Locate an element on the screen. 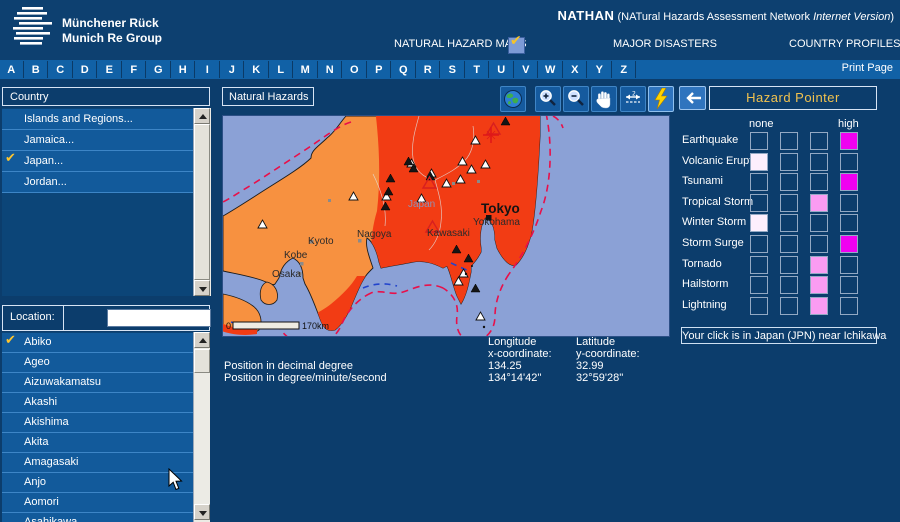 This screenshot has height=522, width=900. hazard-row-earthquake: Earthquake is located at coordinates (776, 141).